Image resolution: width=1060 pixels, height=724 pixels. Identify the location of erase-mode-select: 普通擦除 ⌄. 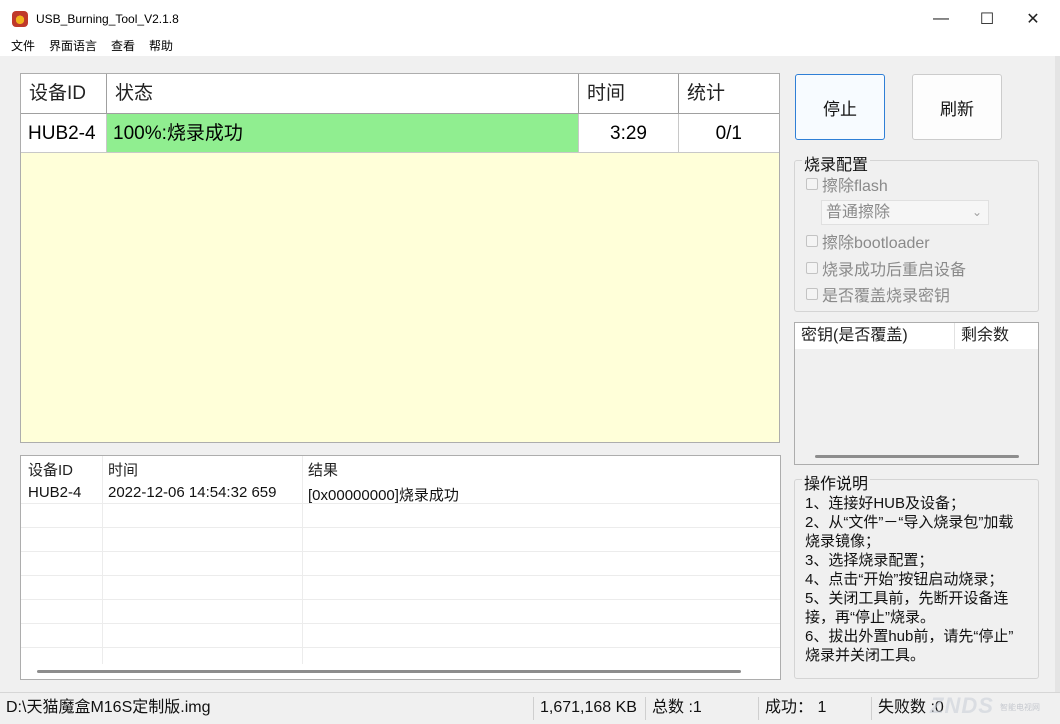
(905, 212).